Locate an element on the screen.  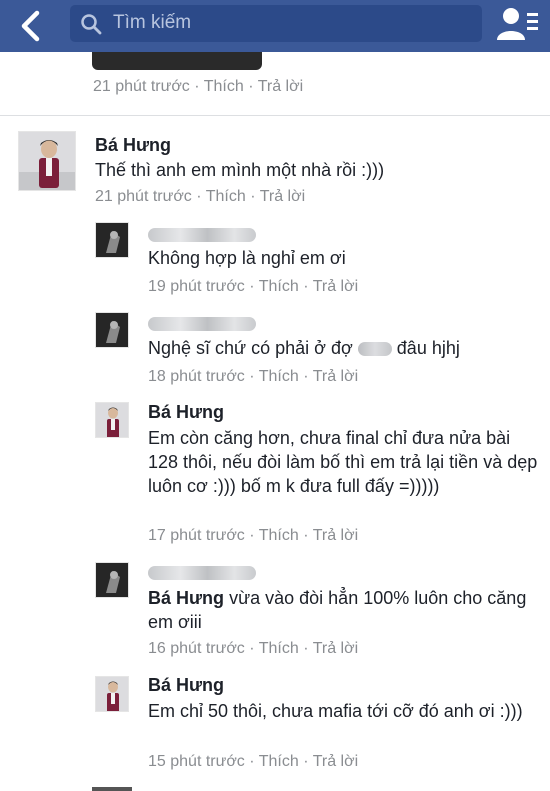
search-input: Tìm kiếm is located at coordinates (276, 23).